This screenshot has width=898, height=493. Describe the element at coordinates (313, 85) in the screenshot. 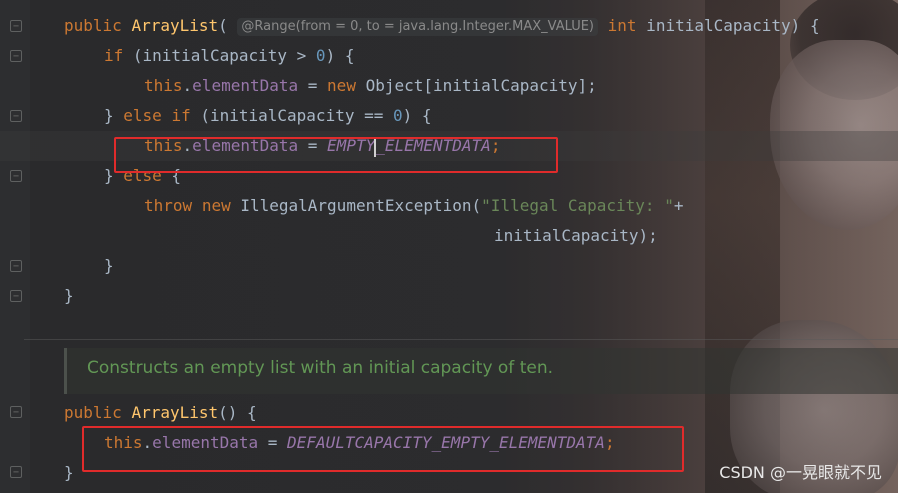

I see `code-text: =` at that location.